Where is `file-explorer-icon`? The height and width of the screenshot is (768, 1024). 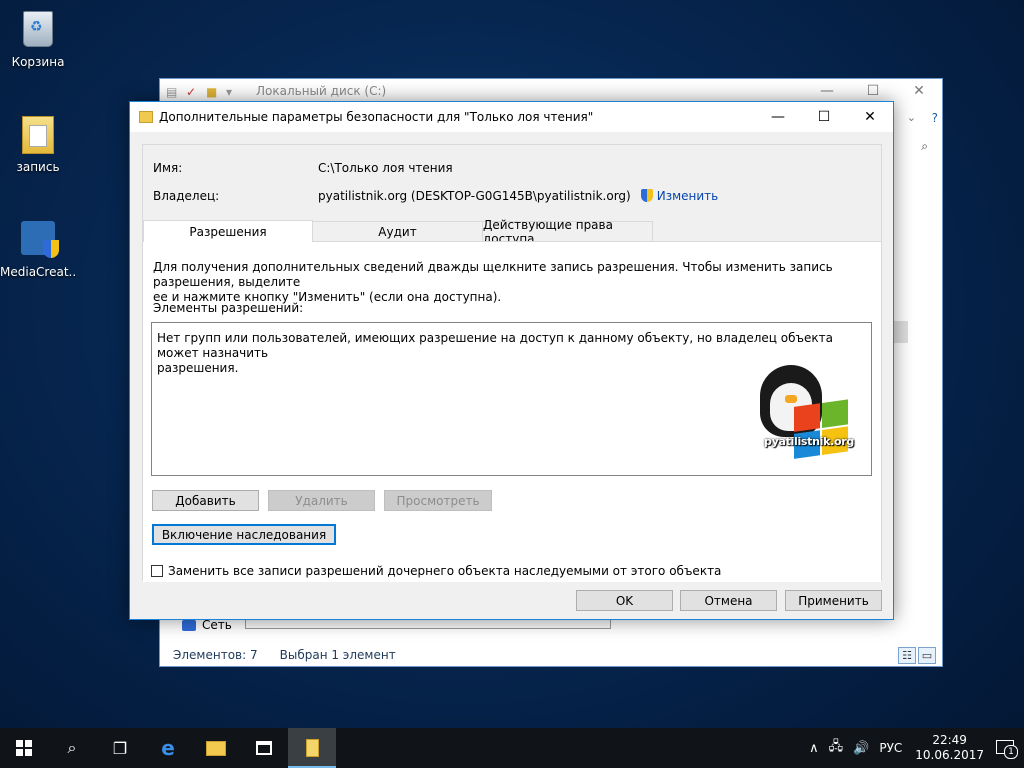
file-explorer-icon is located at coordinates (216, 748).